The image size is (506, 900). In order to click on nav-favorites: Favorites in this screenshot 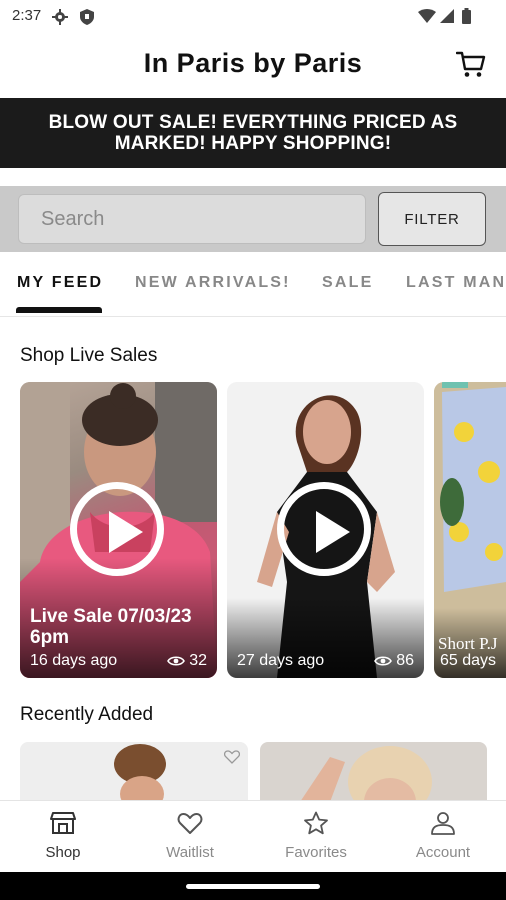, I will do `click(316, 836)`.